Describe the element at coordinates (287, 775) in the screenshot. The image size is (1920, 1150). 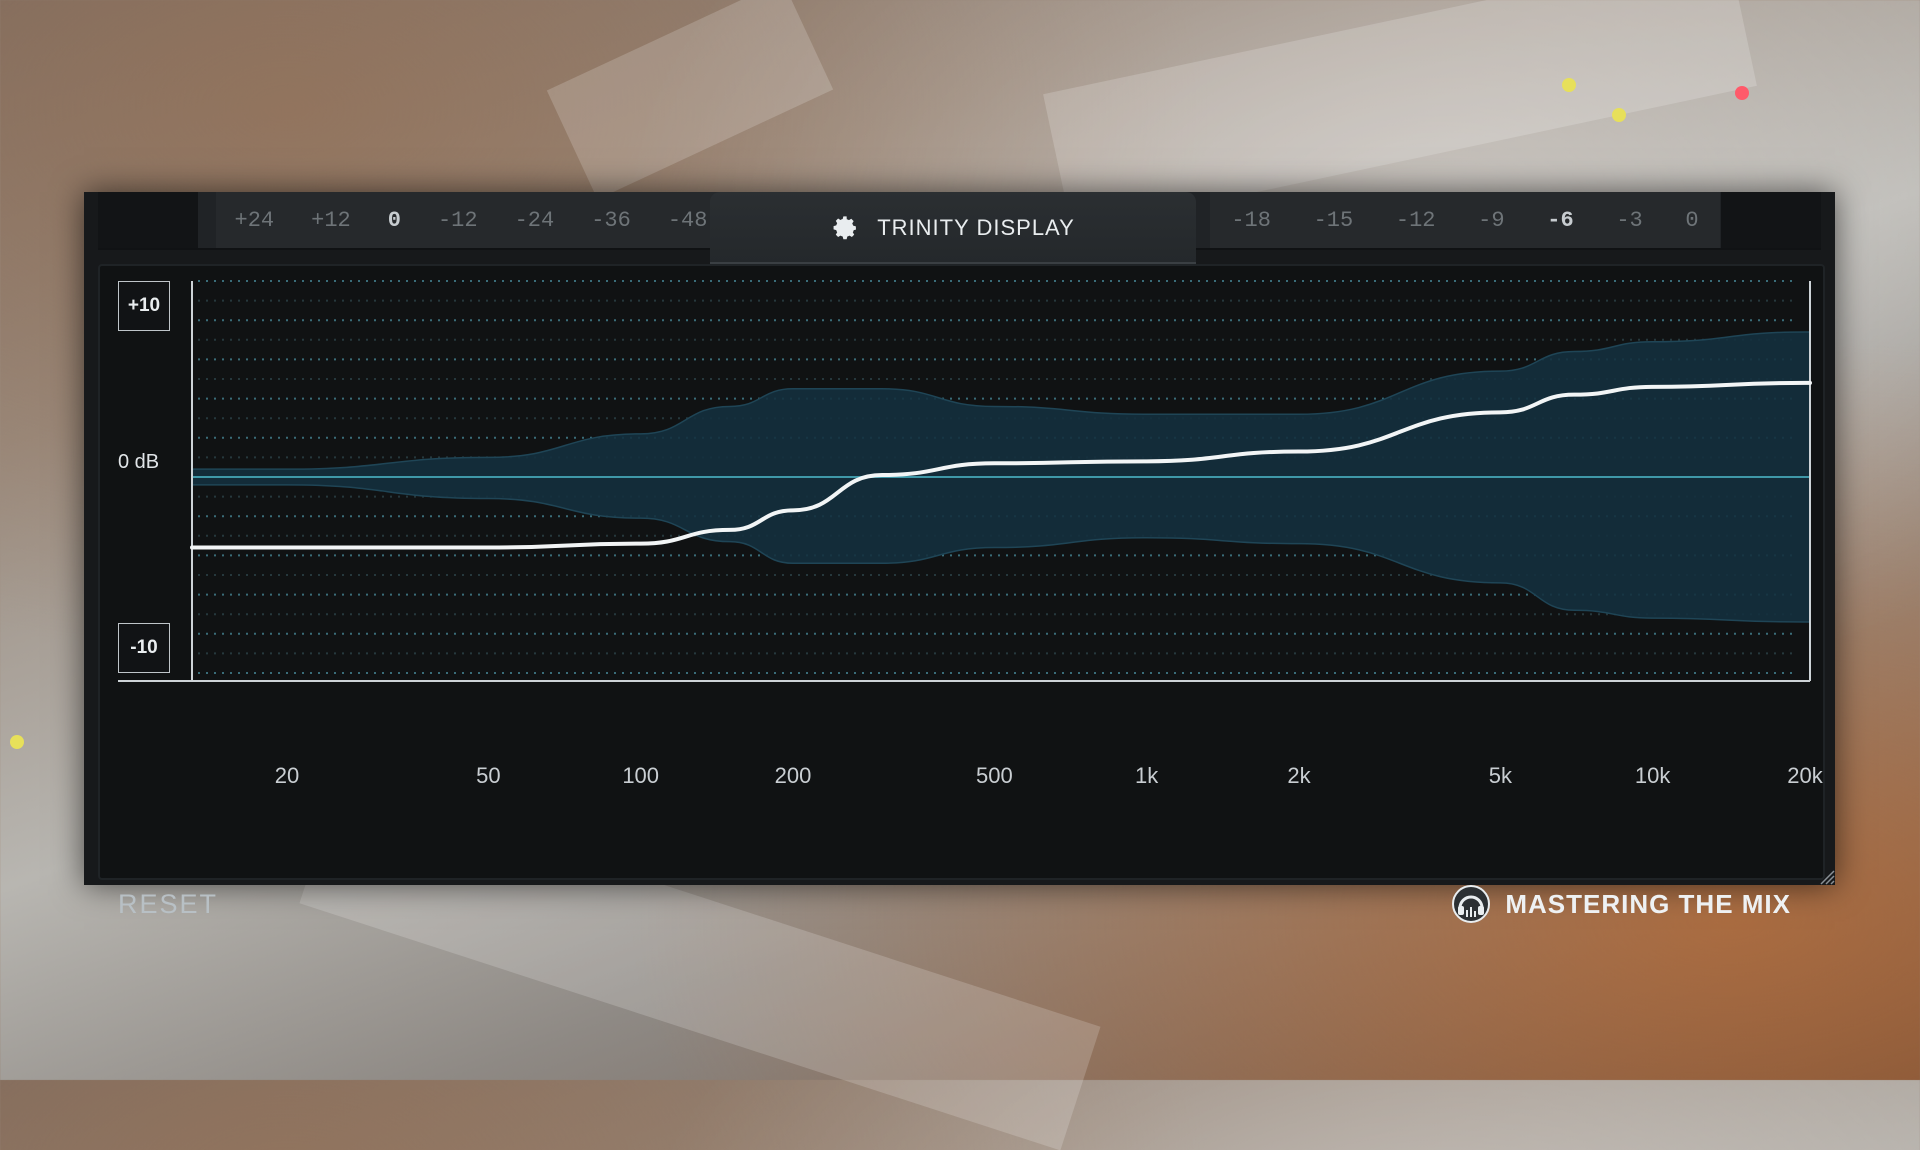
I see `frequency-tick-label: 20` at that location.